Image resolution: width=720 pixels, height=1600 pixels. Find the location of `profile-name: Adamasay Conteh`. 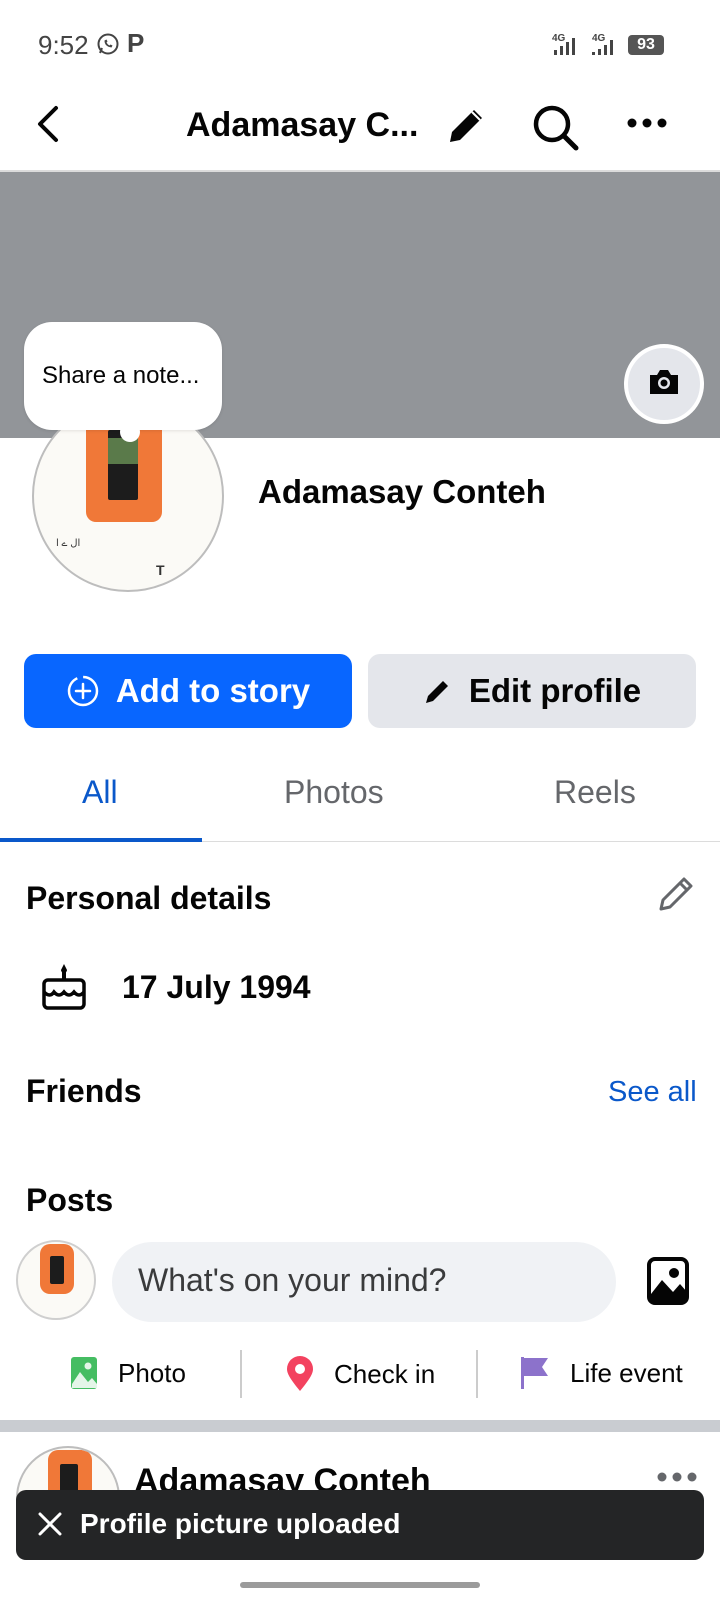

profile-name: Adamasay Conteh is located at coordinates (402, 491).